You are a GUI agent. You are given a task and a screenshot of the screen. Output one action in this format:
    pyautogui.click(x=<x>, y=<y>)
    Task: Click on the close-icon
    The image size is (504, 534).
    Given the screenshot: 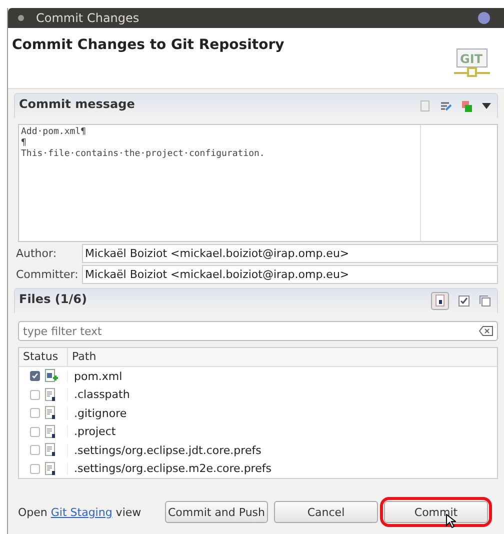 What is the action you would take?
    pyautogui.click(x=484, y=18)
    